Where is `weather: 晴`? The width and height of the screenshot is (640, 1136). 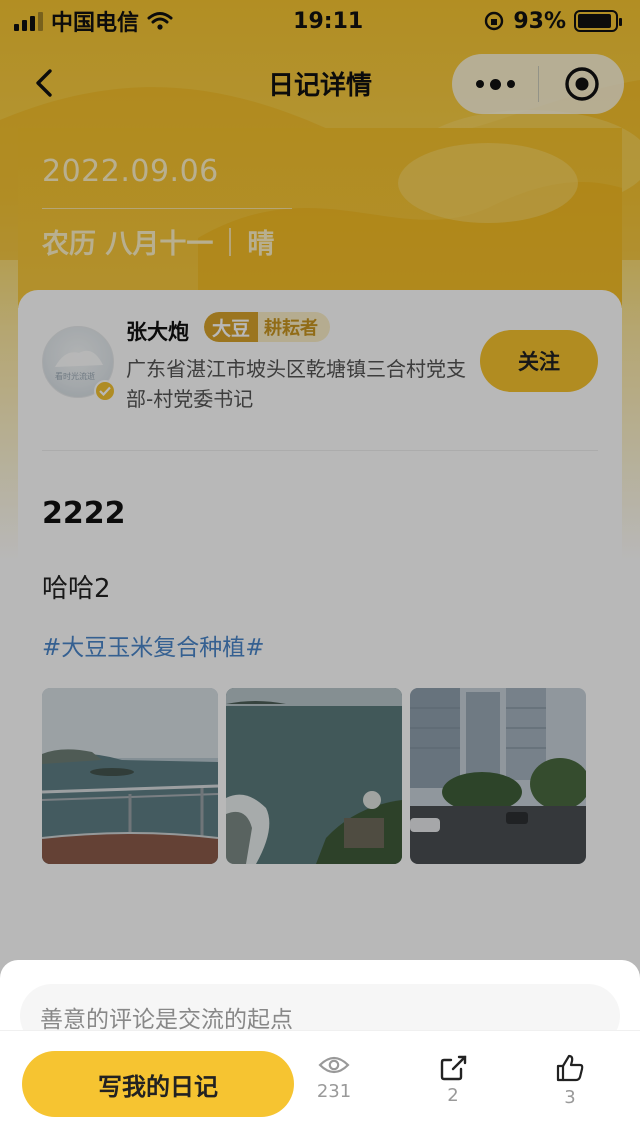 weather: 晴 is located at coordinates (261, 244).